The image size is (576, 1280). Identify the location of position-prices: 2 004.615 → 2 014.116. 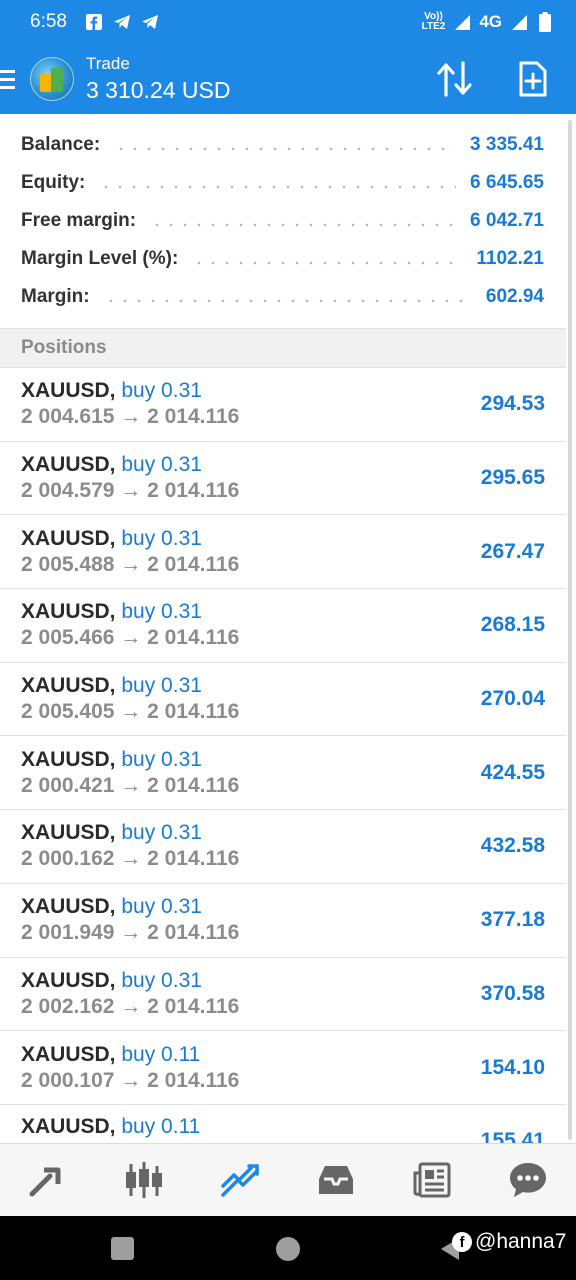
(130, 417).